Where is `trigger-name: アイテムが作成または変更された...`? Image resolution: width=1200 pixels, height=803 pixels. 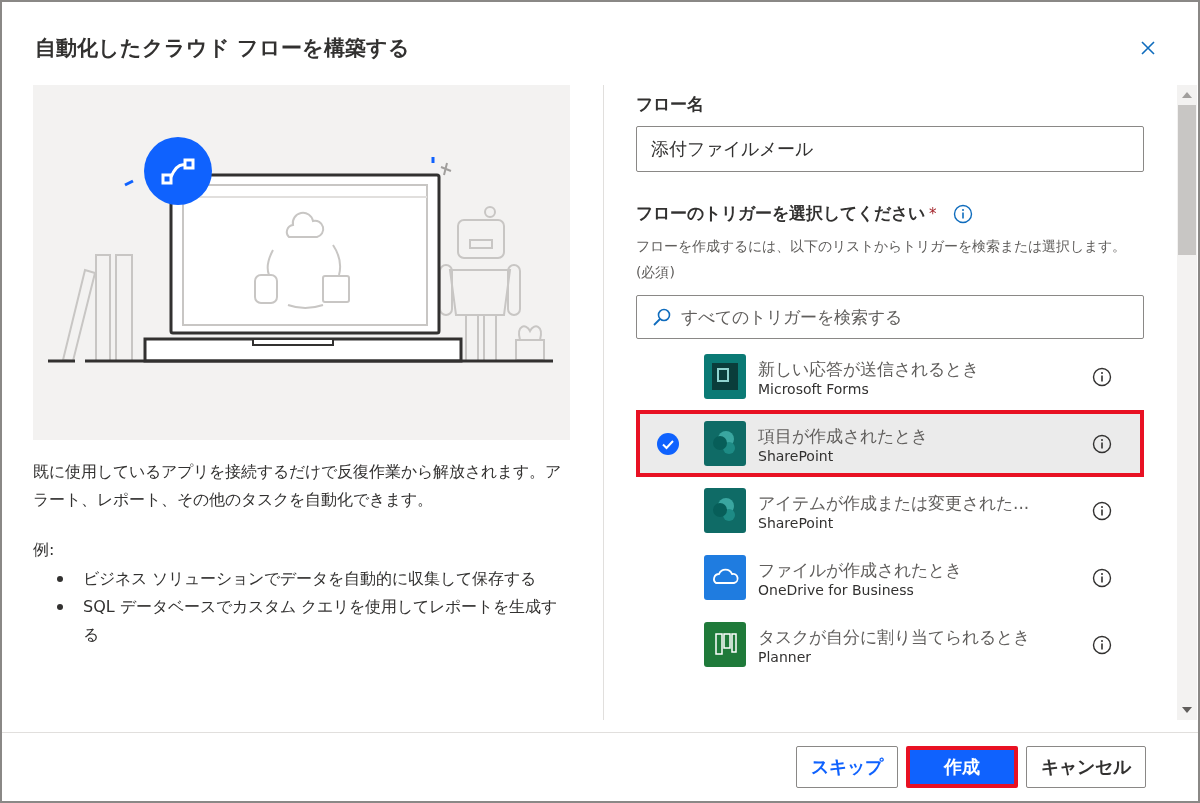
trigger-name: アイテムが作成または変更された... is located at coordinates (894, 503).